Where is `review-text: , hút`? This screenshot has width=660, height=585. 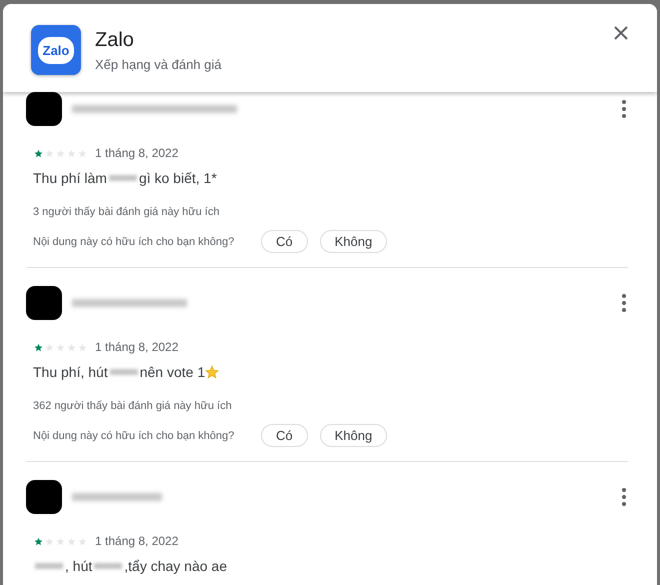 review-text: , hút is located at coordinates (78, 566).